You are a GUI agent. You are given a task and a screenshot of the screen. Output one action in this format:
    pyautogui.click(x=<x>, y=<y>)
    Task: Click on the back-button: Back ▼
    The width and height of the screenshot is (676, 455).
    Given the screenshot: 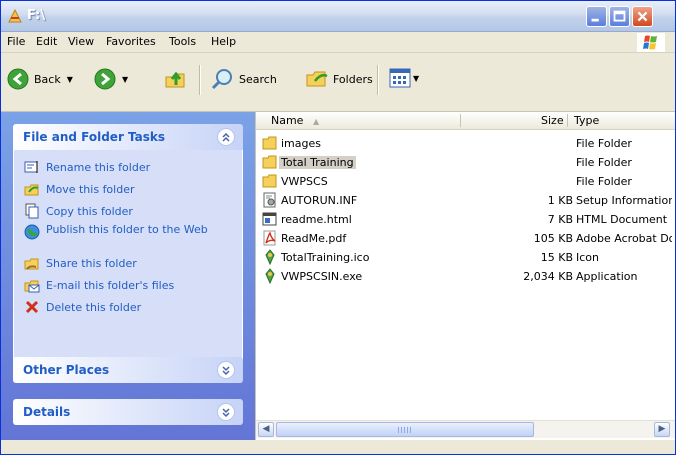 What is the action you would take?
    pyautogui.click(x=40, y=79)
    